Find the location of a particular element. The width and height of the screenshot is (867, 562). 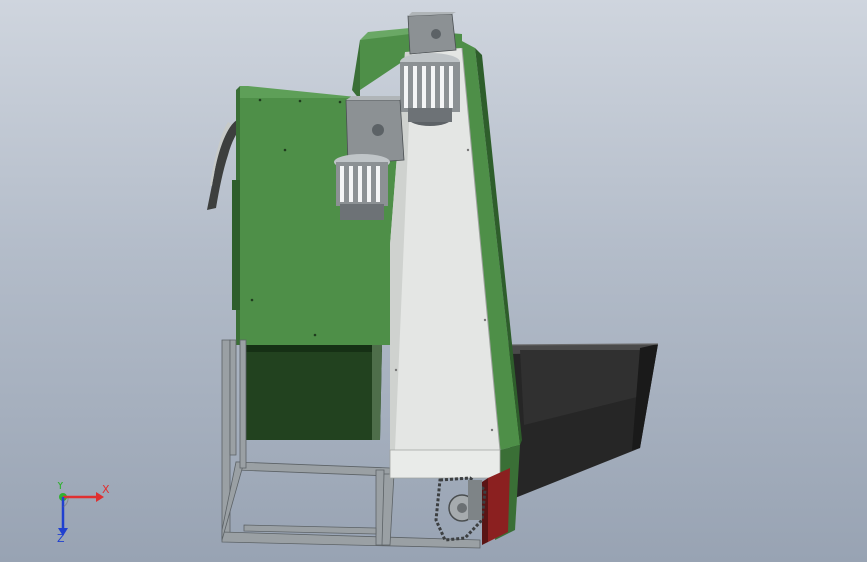

x-axis-label: X is located at coordinates (106, 489).